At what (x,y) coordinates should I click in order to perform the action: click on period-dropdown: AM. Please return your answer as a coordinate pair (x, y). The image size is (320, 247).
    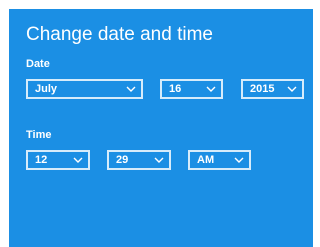
    Looking at the image, I should click on (219, 160).